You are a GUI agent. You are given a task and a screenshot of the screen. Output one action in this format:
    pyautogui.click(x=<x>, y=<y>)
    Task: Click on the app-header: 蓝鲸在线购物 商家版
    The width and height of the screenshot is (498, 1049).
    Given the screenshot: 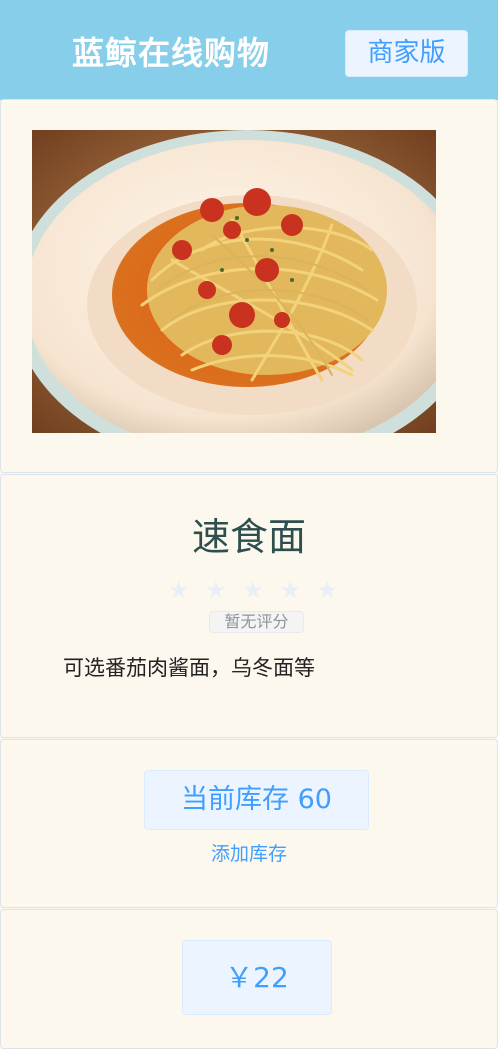 What is the action you would take?
    pyautogui.click(x=249, y=50)
    